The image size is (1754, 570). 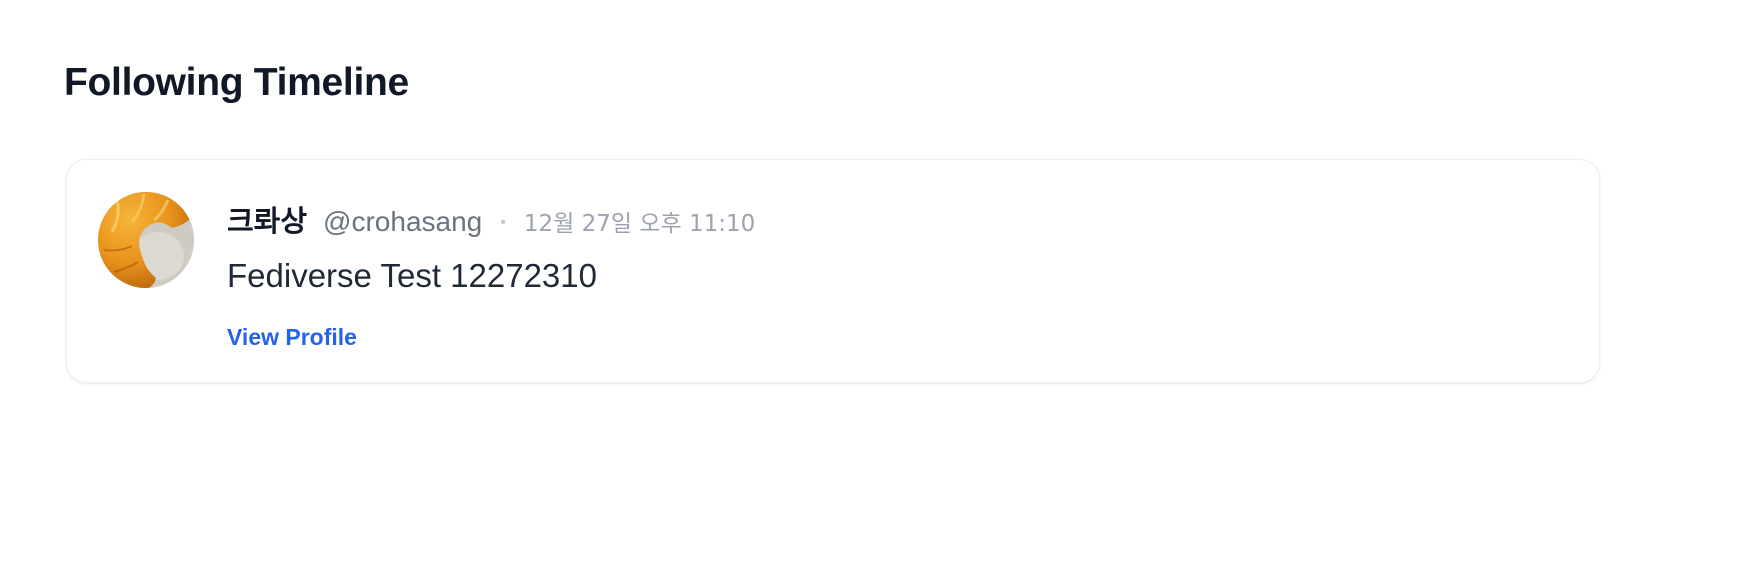 I want to click on post-content: Fediverse Test 12272310, so click(x=412, y=275).